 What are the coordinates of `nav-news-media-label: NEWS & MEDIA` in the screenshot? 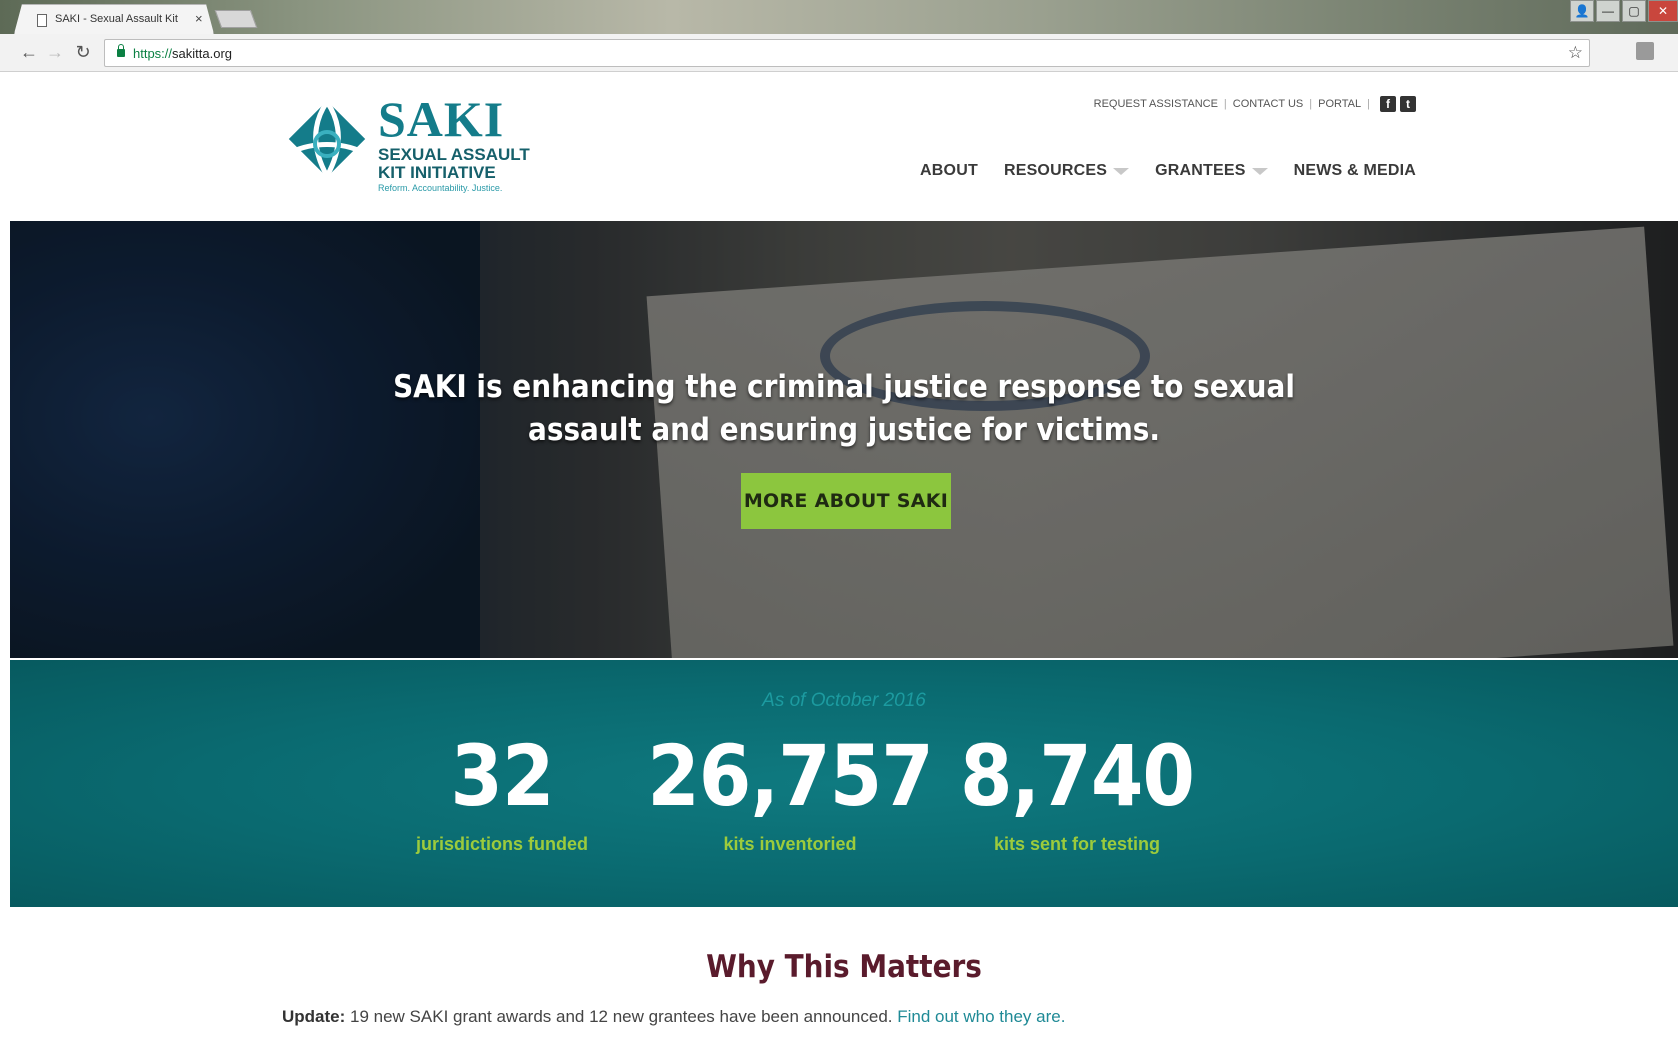 It's located at (1354, 170).